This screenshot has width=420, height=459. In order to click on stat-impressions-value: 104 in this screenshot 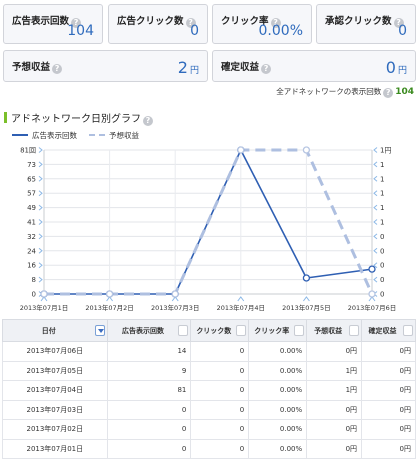, I will do `click(80, 31)`.